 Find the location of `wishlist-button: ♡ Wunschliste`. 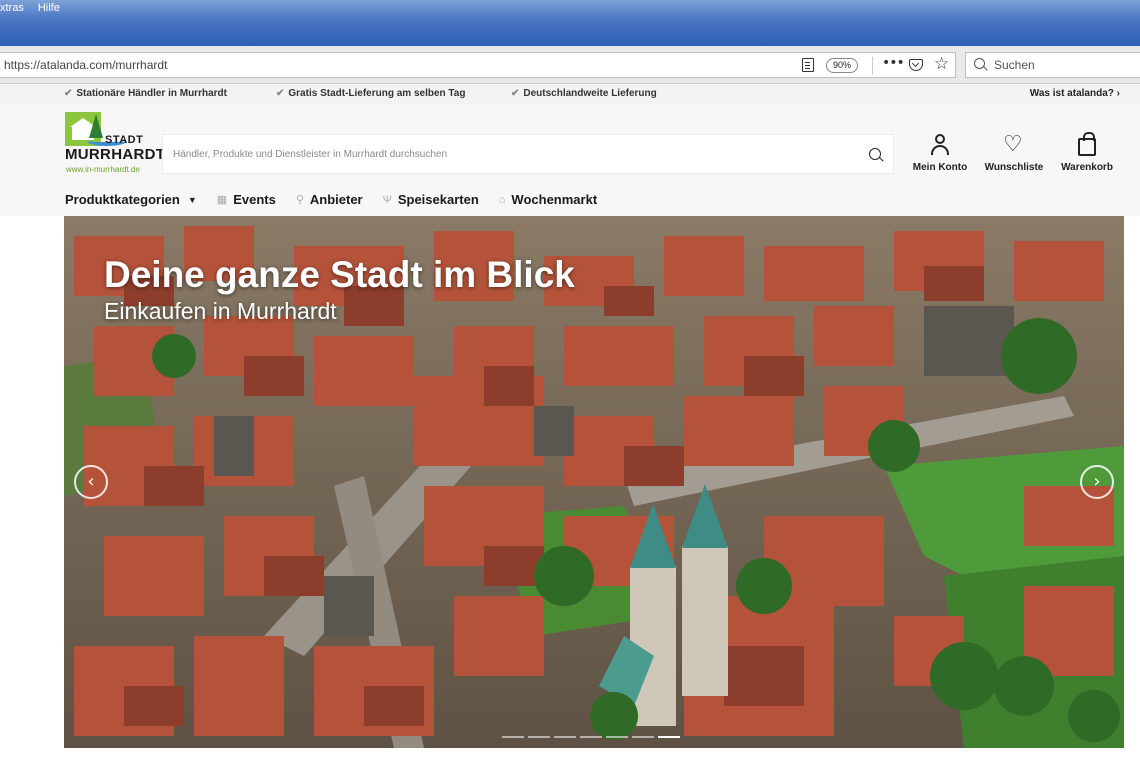

wishlist-button: ♡ Wunschliste is located at coordinates (1014, 156).